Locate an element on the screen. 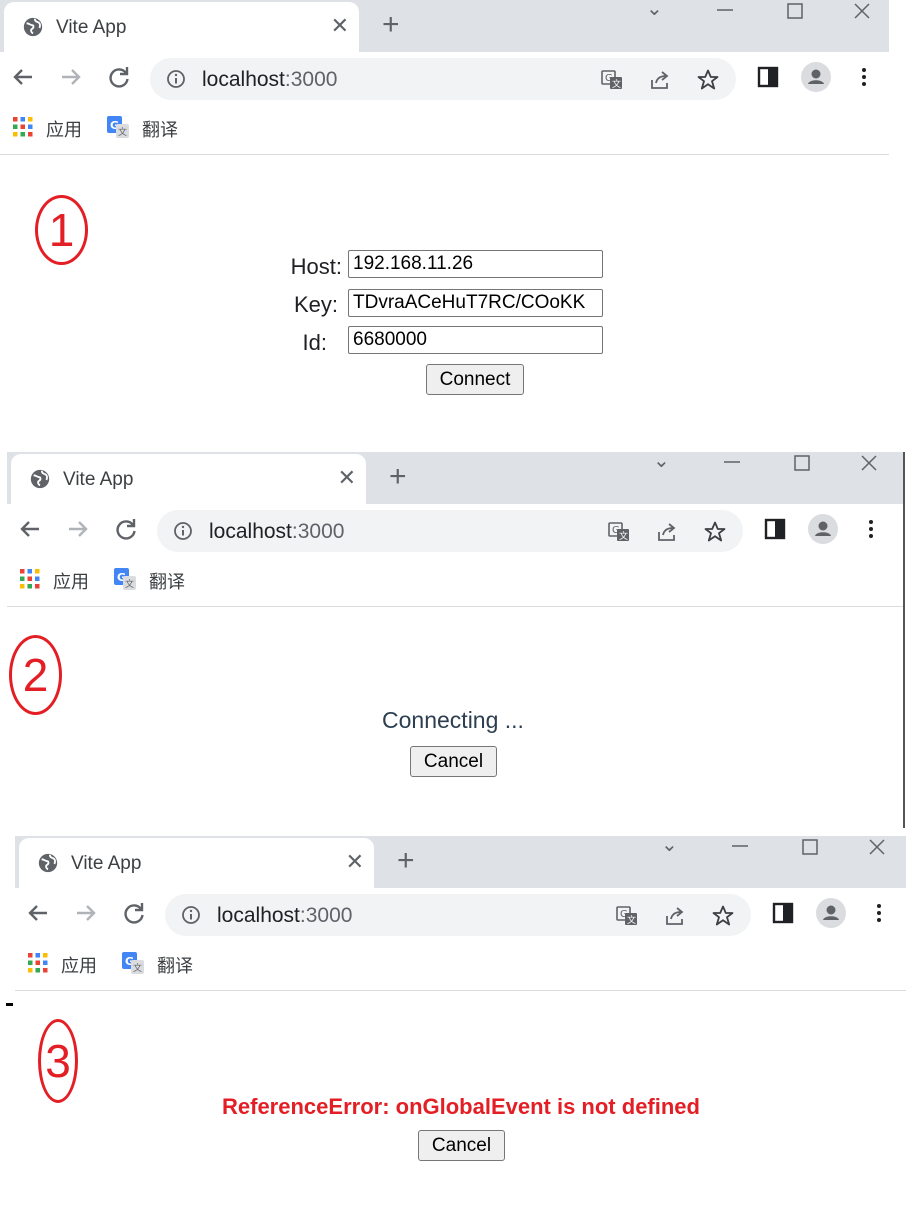 The width and height of the screenshot is (913, 1207). browser-toolbar: localhost:3000 G文 is located at coordinates (444, 78).